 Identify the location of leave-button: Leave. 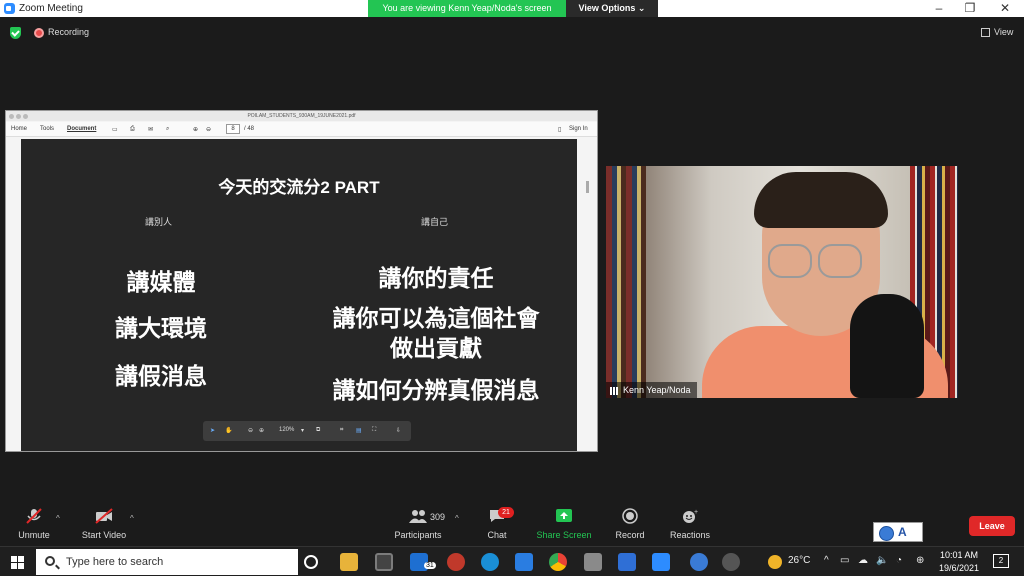
(992, 526).